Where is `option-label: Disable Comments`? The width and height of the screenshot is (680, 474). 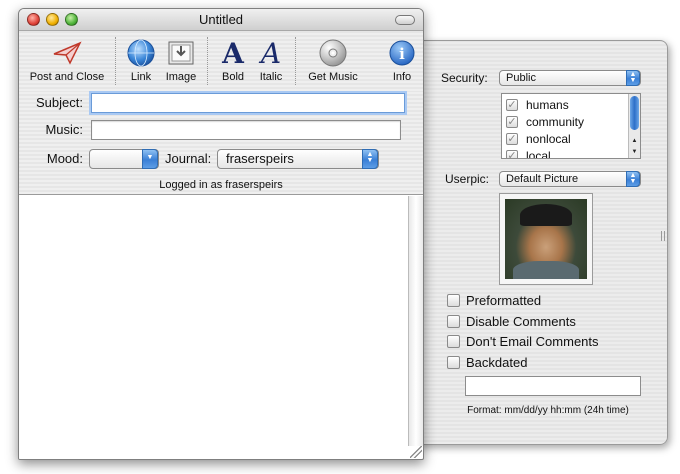 option-label: Disable Comments is located at coordinates (521, 321).